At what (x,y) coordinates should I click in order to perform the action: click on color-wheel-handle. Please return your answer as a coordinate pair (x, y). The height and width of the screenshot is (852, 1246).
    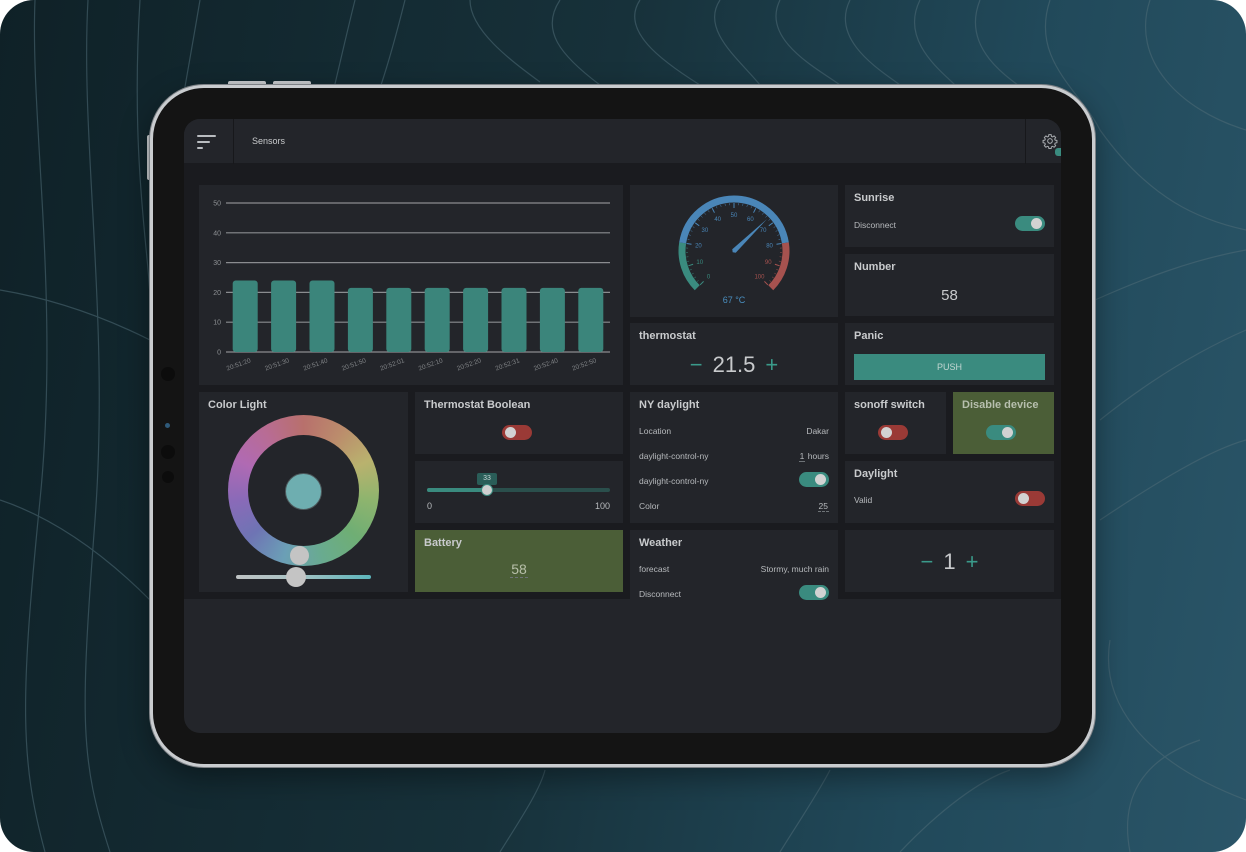
    Looking at the image, I should click on (299, 555).